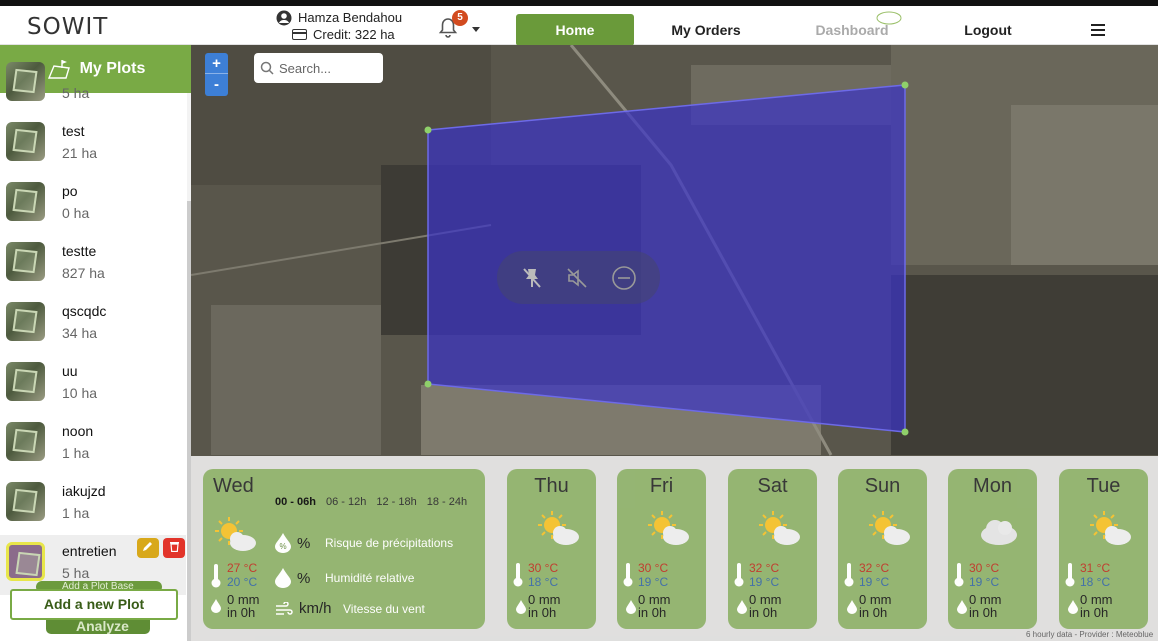  I want to click on plot-item-uu: uu 10 ha, so click(93, 385).